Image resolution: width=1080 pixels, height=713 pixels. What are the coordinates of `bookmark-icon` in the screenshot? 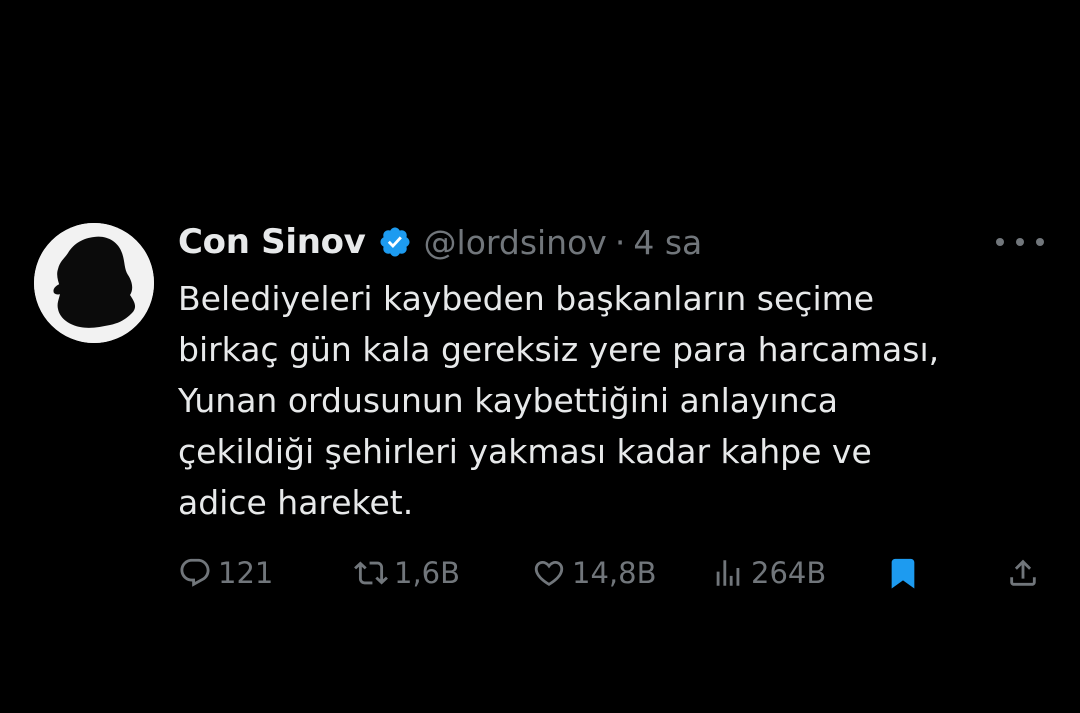 It's located at (903, 573).